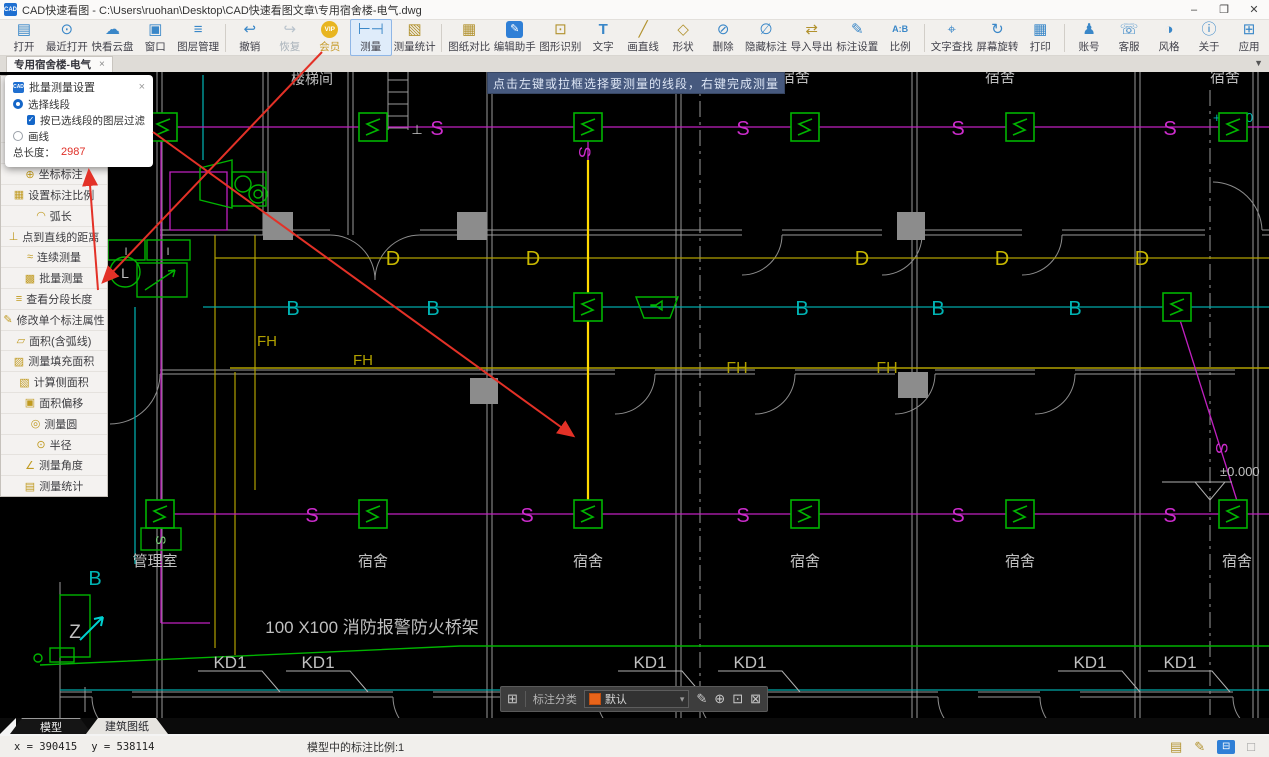 The width and height of the screenshot is (1269, 757). Describe the element at coordinates (1169, 37) in the screenshot. I see `style-button: ◑ 风格` at that location.